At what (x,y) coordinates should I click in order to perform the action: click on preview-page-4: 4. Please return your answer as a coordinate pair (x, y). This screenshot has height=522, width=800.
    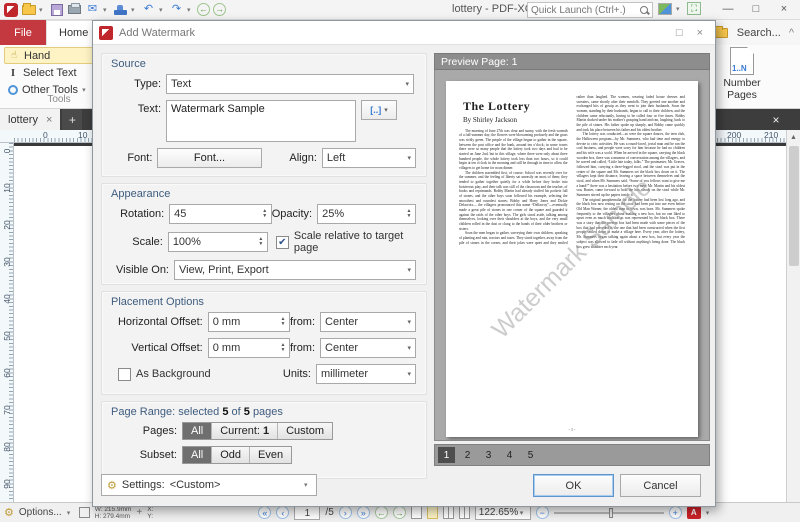
    Looking at the image, I should click on (509, 455).